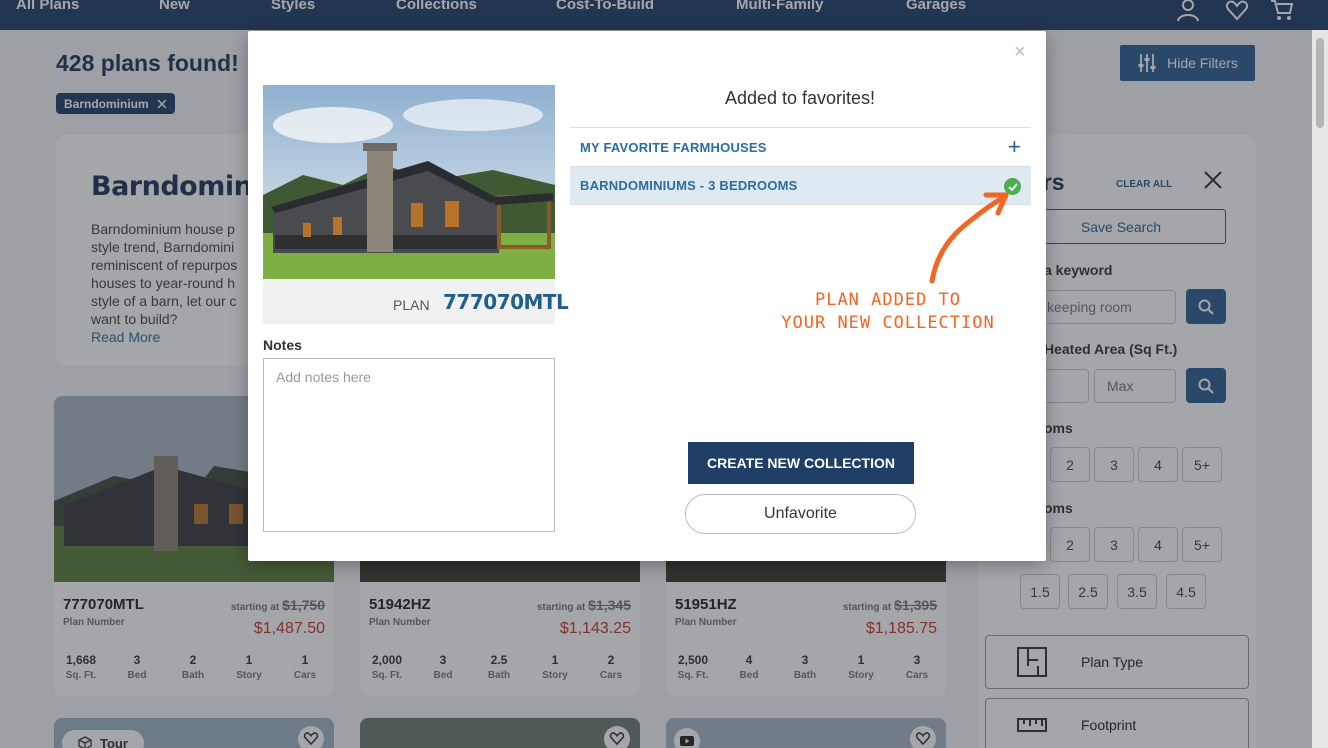  I want to click on close-modal-button: ×, so click(1020, 52).